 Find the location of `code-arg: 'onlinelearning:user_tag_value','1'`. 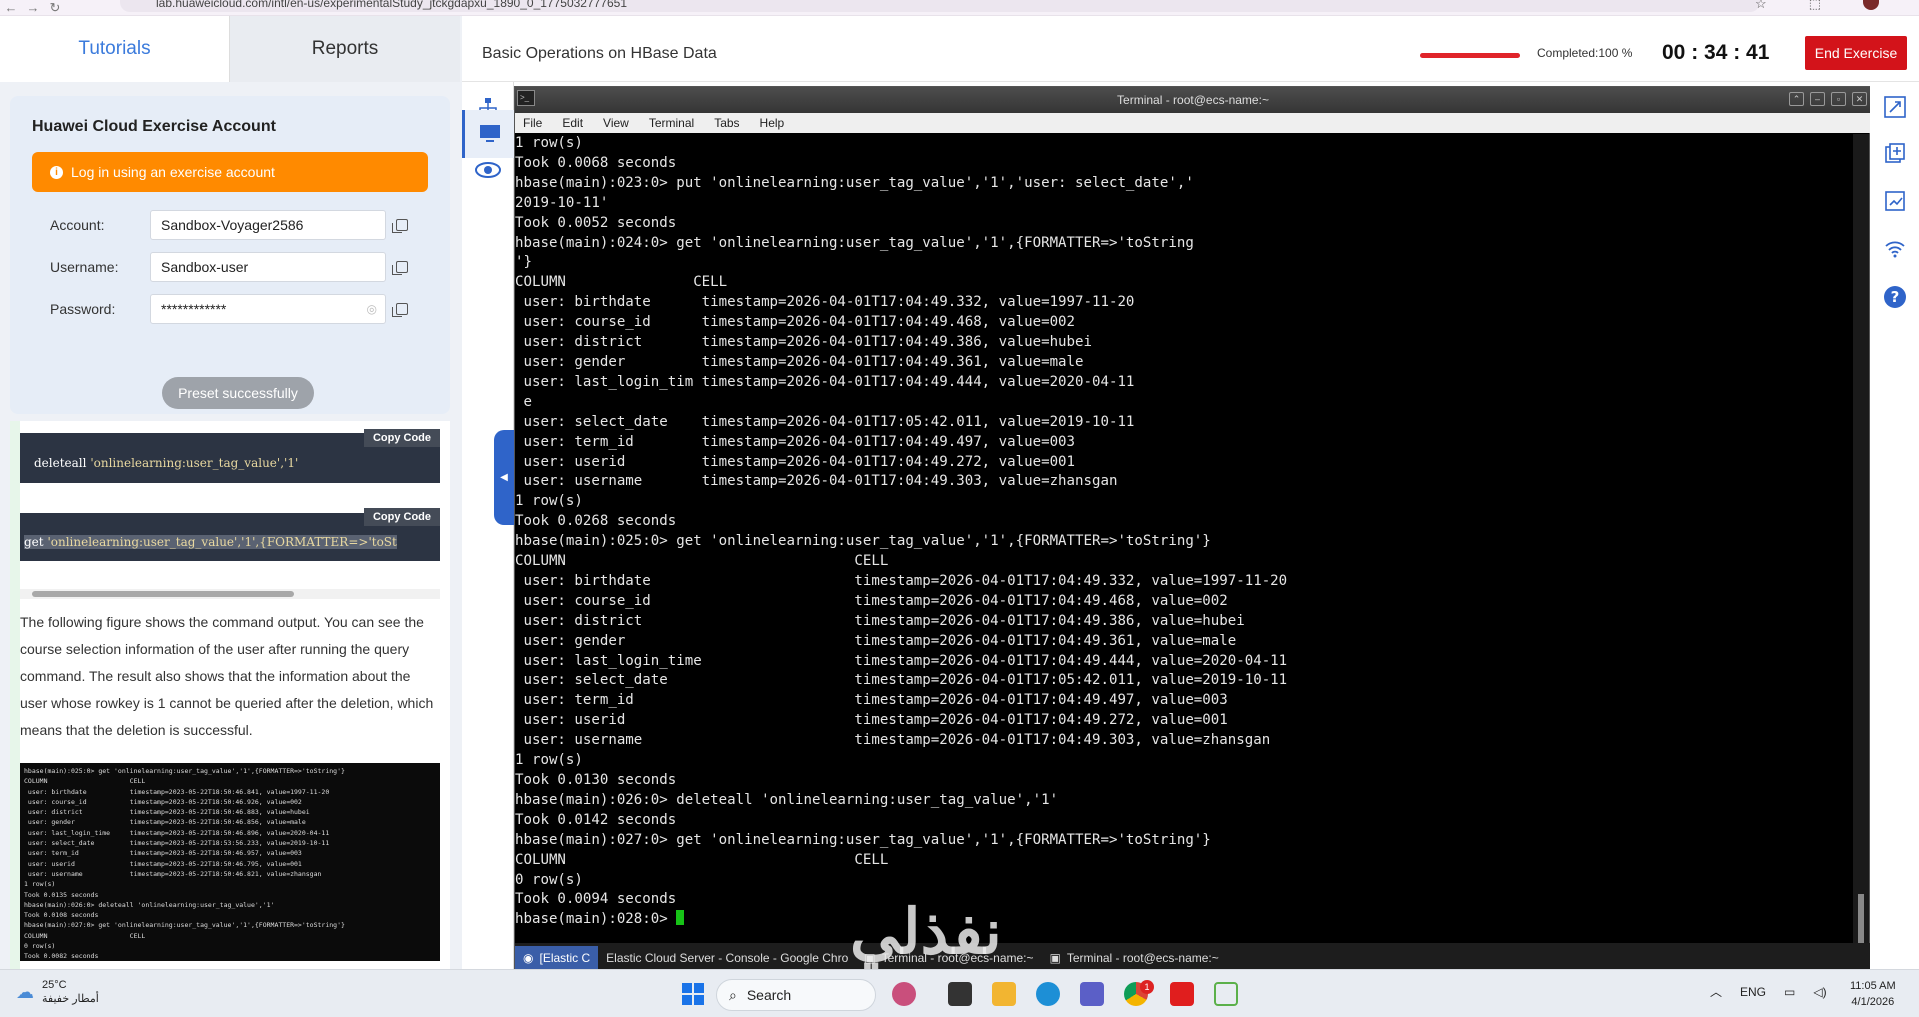

code-arg: 'onlinelearning:user_tag_value','1' is located at coordinates (194, 463).